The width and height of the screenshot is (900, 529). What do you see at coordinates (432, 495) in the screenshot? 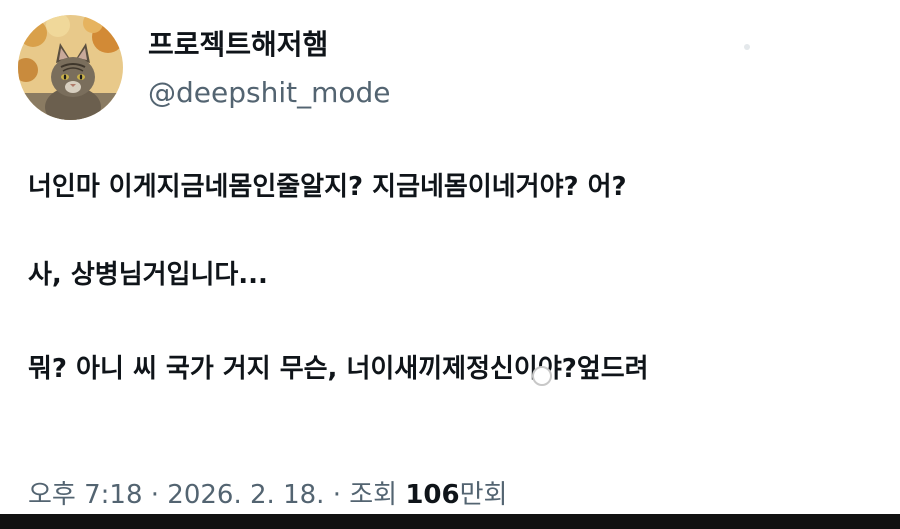
I see `views-count: 106` at bounding box center [432, 495].